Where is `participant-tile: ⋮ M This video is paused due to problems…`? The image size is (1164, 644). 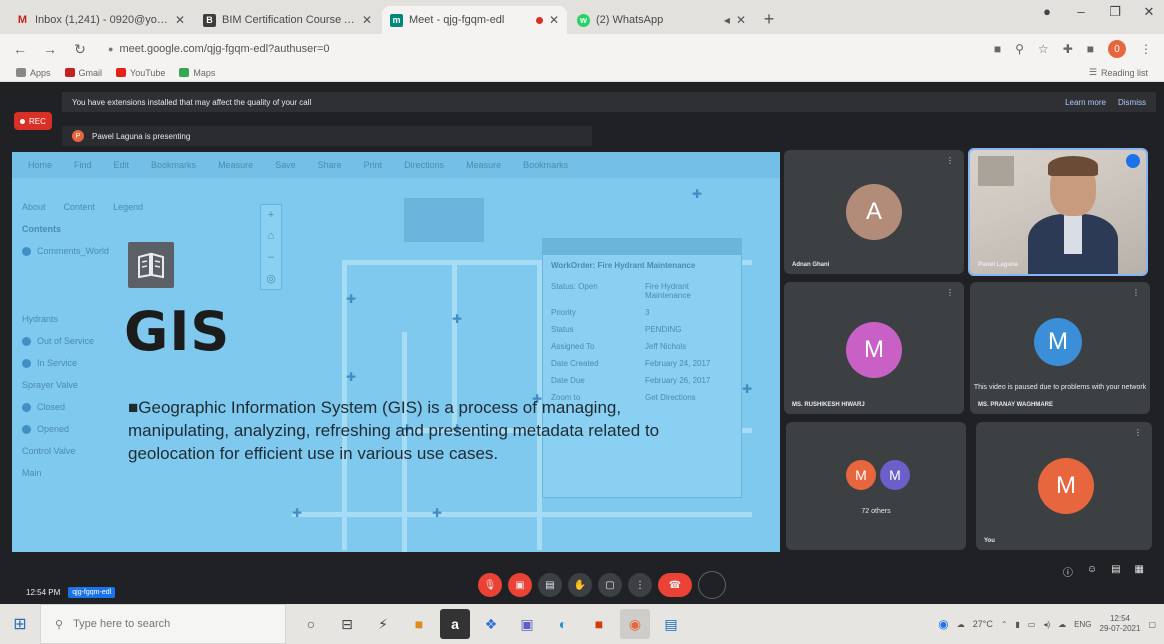 participant-tile: ⋮ M This video is paused due to problems… is located at coordinates (1060, 348).